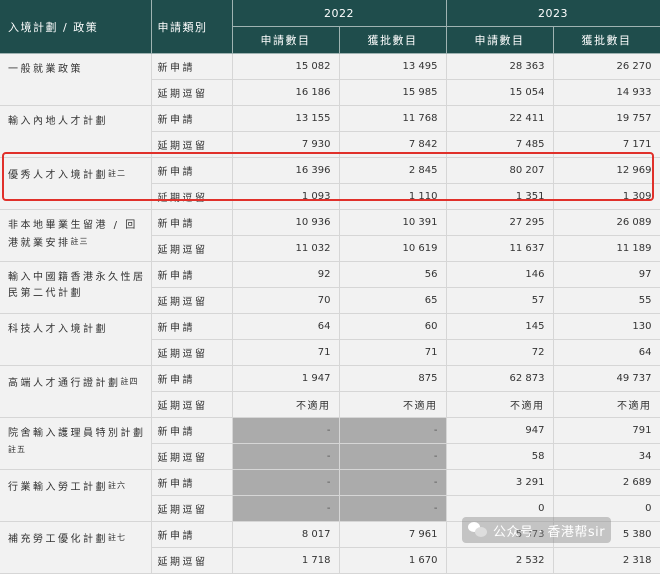 The height and width of the screenshot is (574, 660). I want to click on value-cell: 15 985, so click(393, 92).